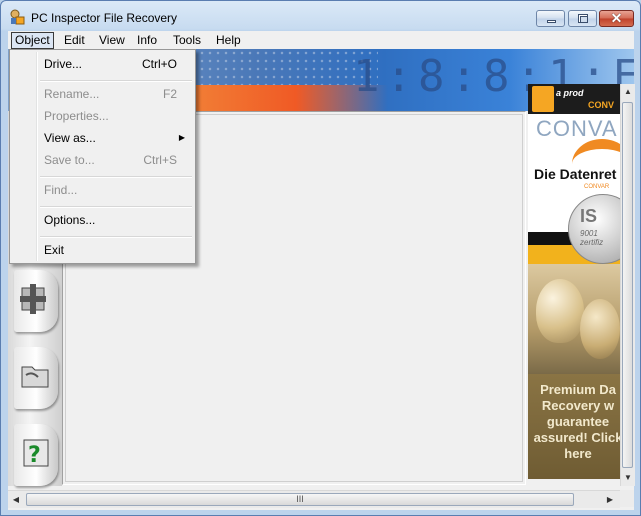 The image size is (641, 516). I want to click on menu-item-exit: Exit, so click(102, 250).